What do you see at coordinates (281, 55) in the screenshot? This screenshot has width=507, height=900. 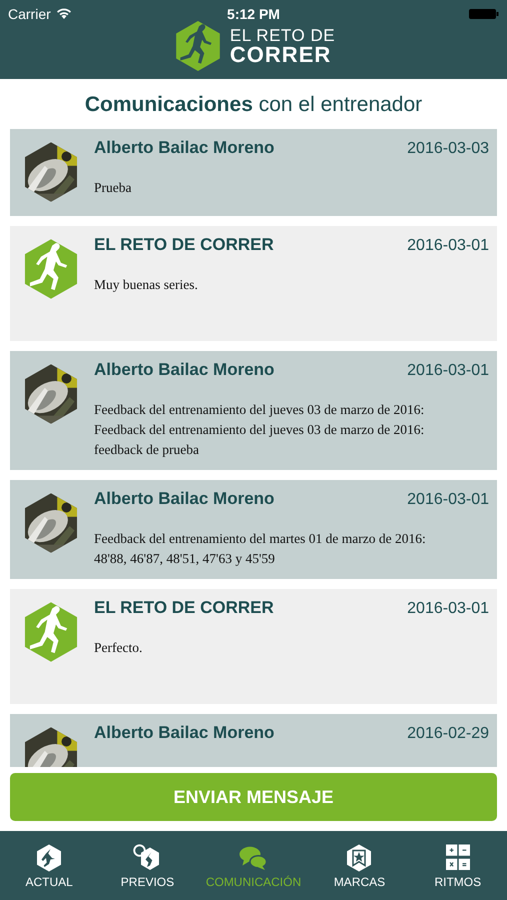 I see `logo-text: CORRER` at bounding box center [281, 55].